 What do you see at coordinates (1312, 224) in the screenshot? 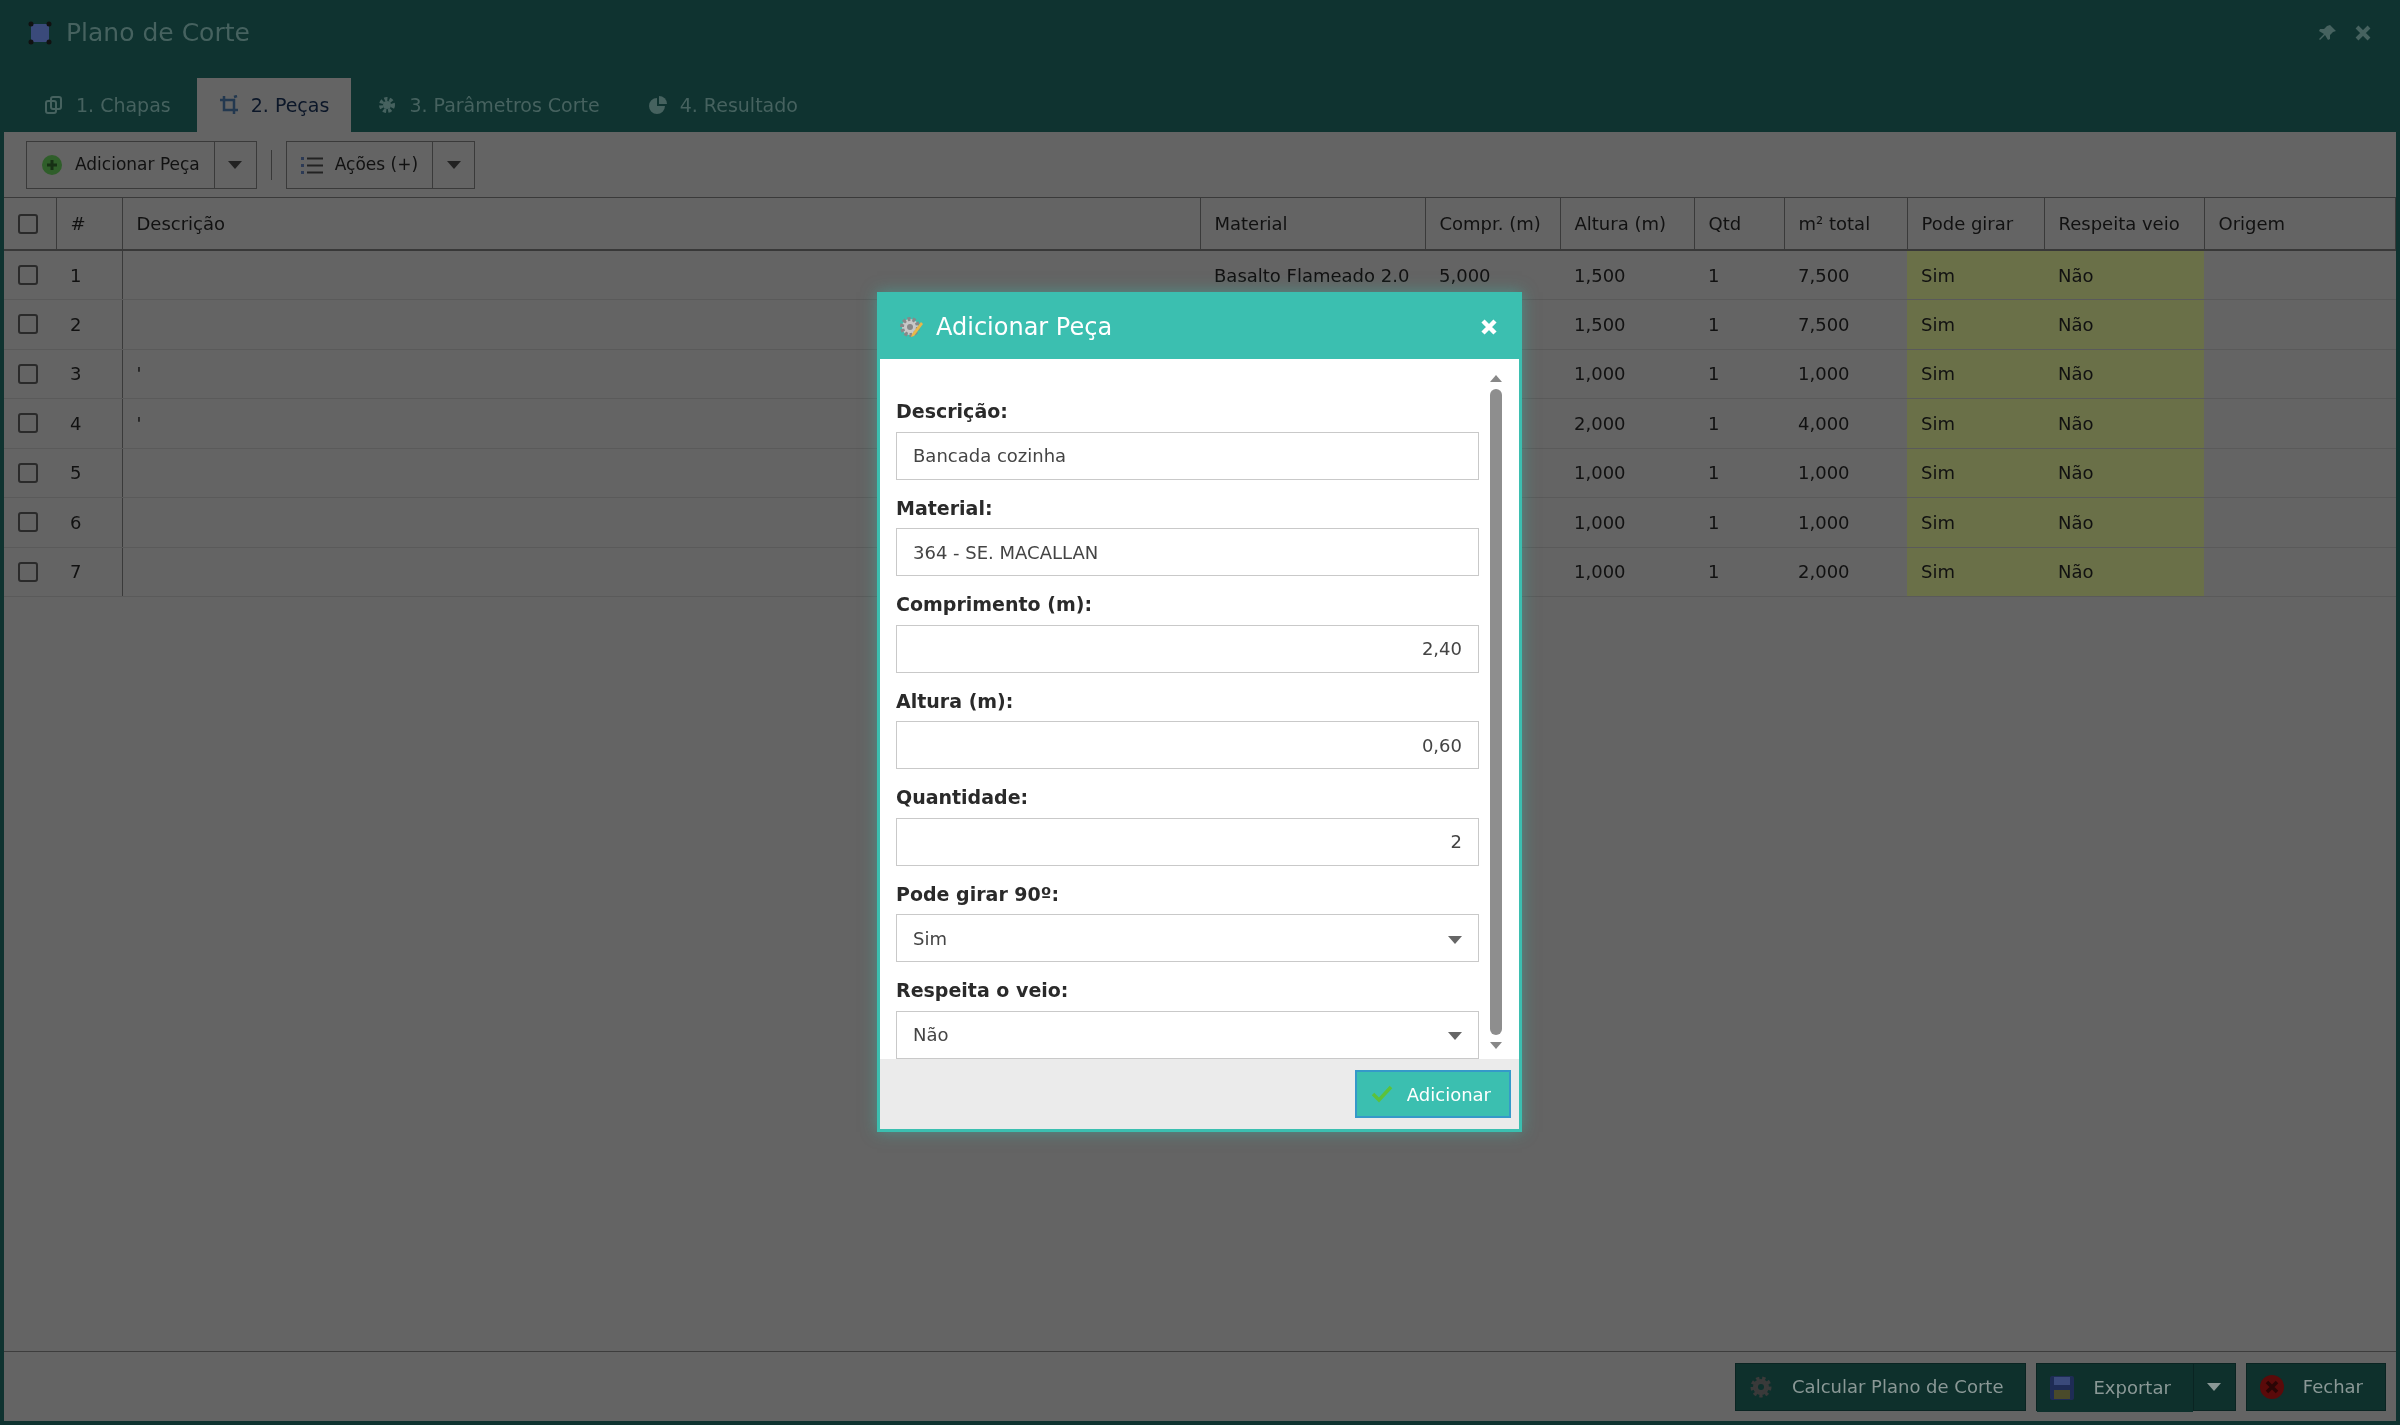
I see `column-header: Material` at bounding box center [1312, 224].